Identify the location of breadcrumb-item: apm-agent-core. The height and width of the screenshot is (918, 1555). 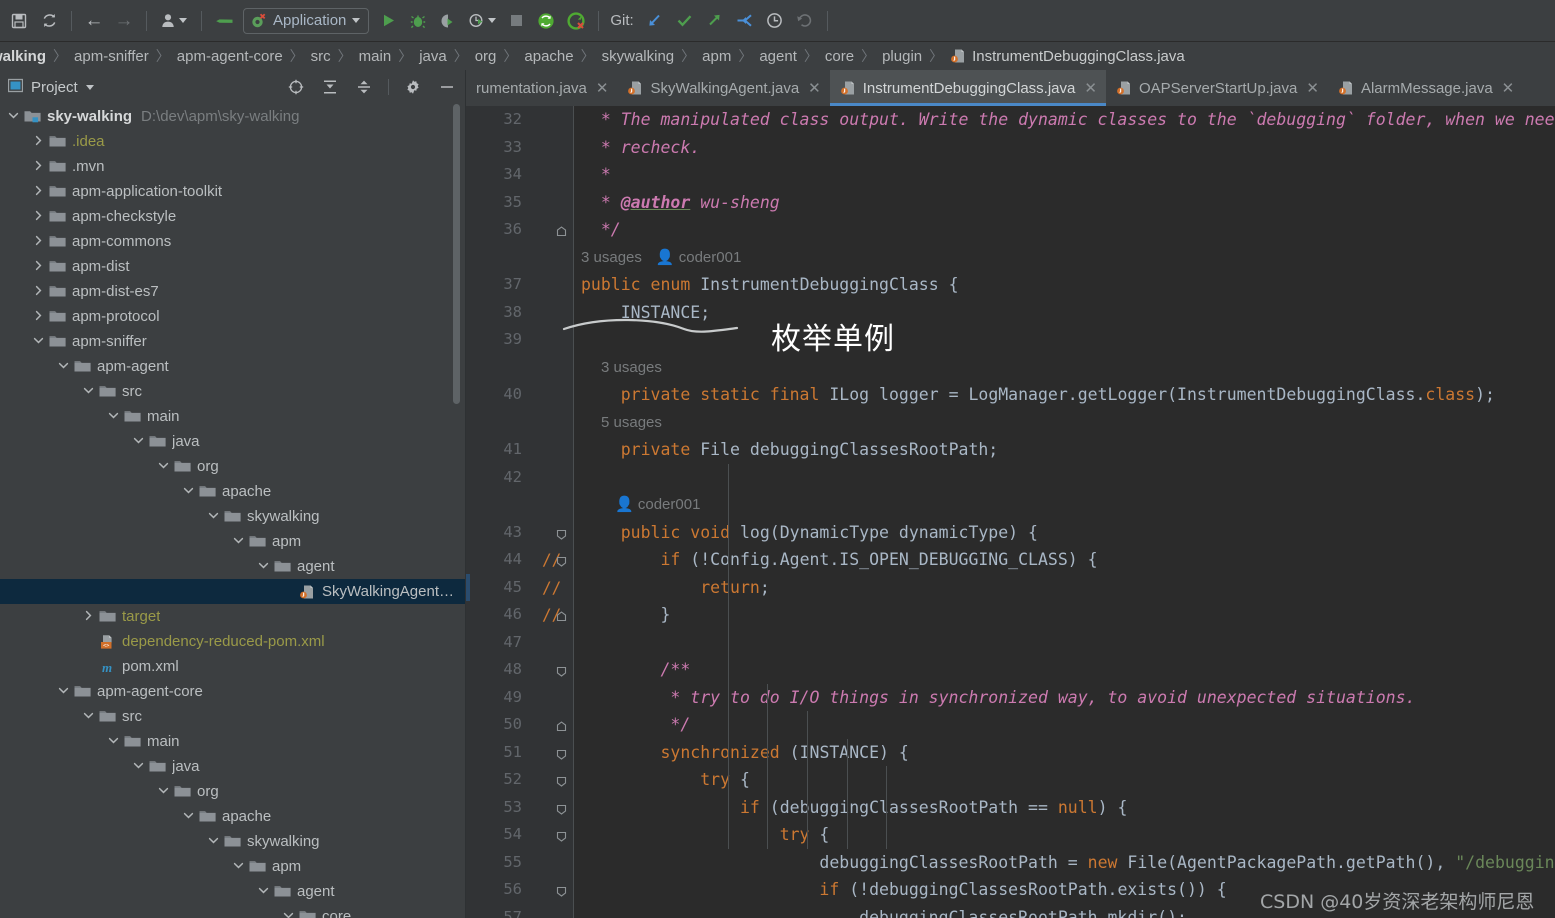
(230, 56).